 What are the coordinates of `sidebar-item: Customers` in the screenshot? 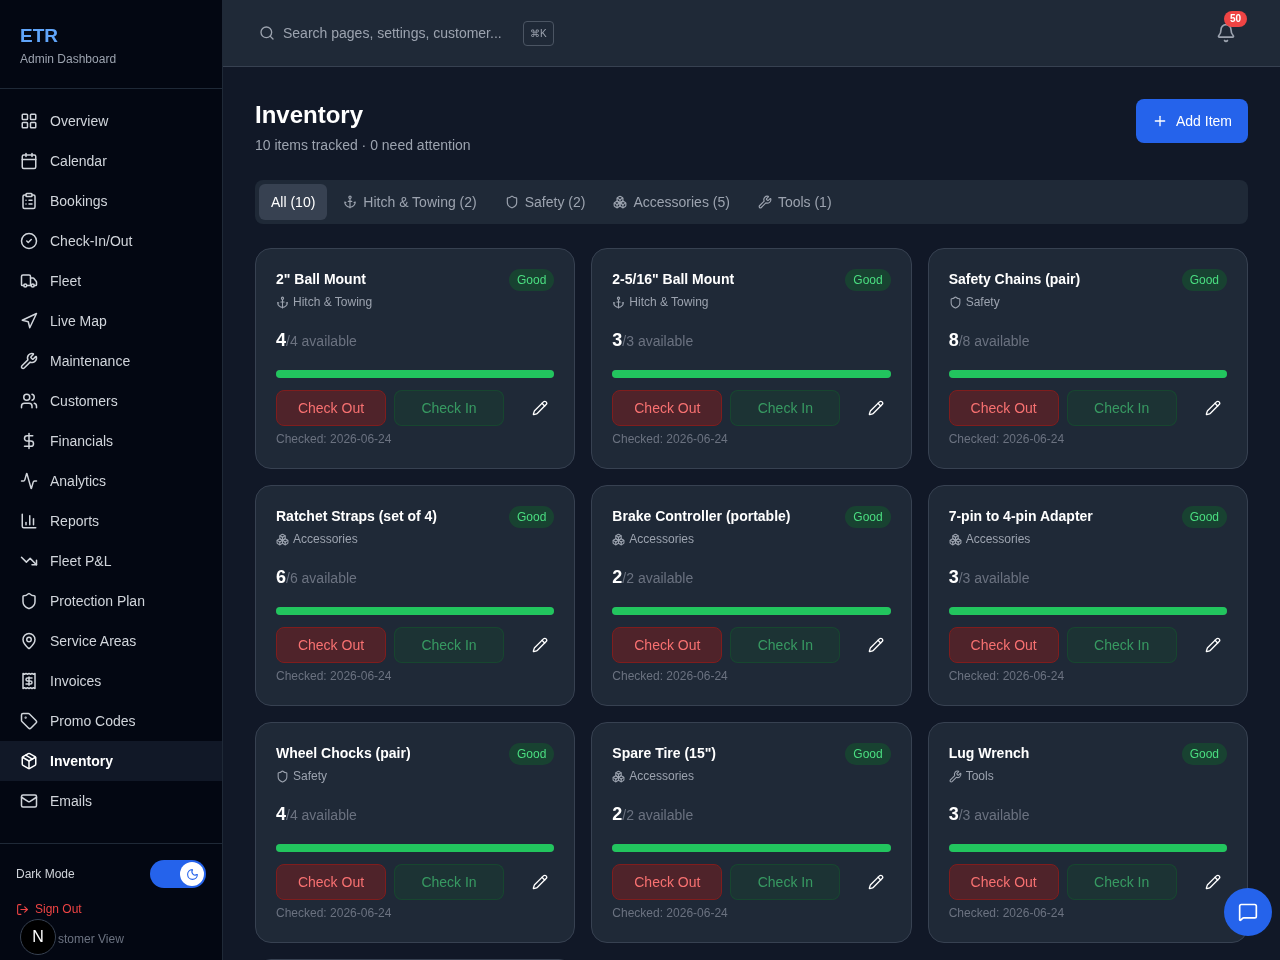 It's located at (111, 401).